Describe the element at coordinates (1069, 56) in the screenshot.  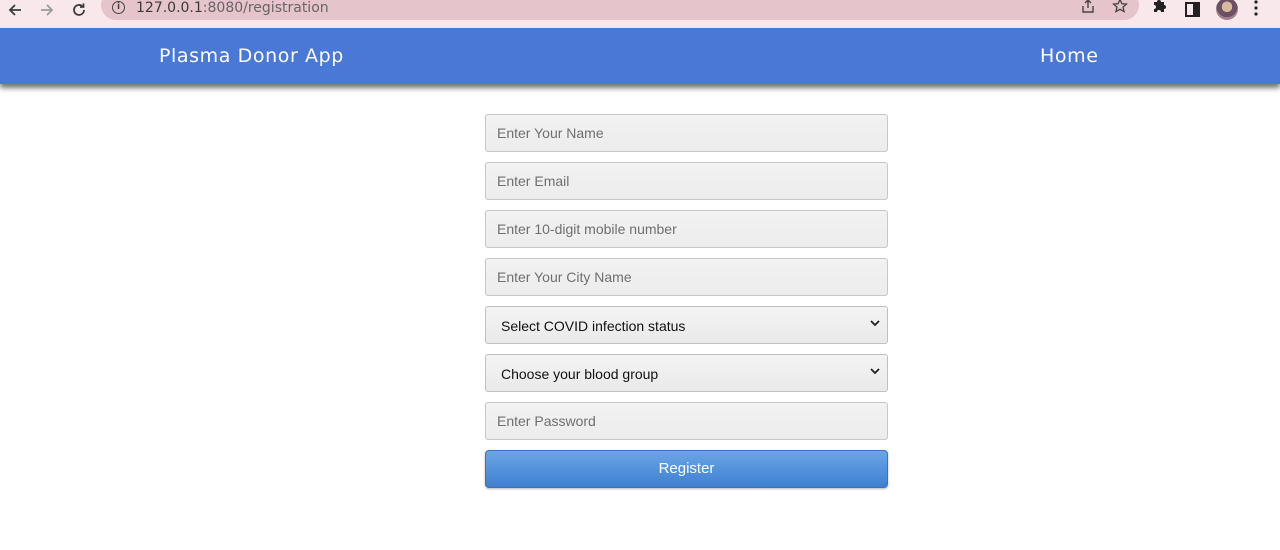
I see `home-link: Home` at that location.